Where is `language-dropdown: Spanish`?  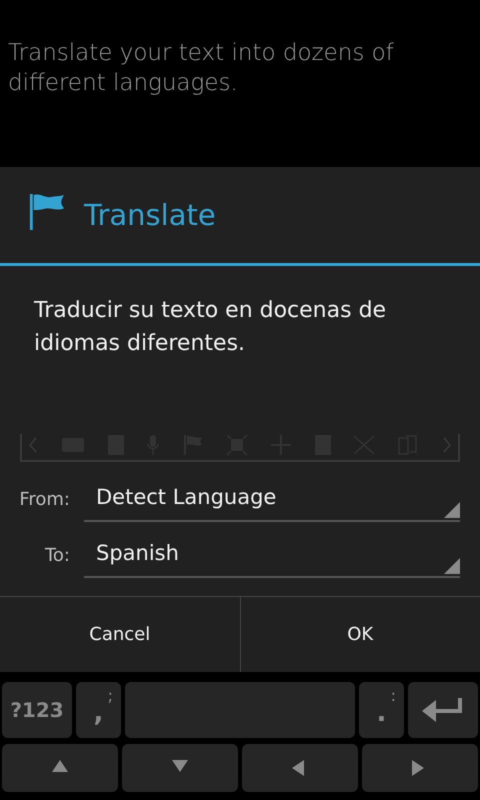 language-dropdown: Spanish is located at coordinates (272, 555).